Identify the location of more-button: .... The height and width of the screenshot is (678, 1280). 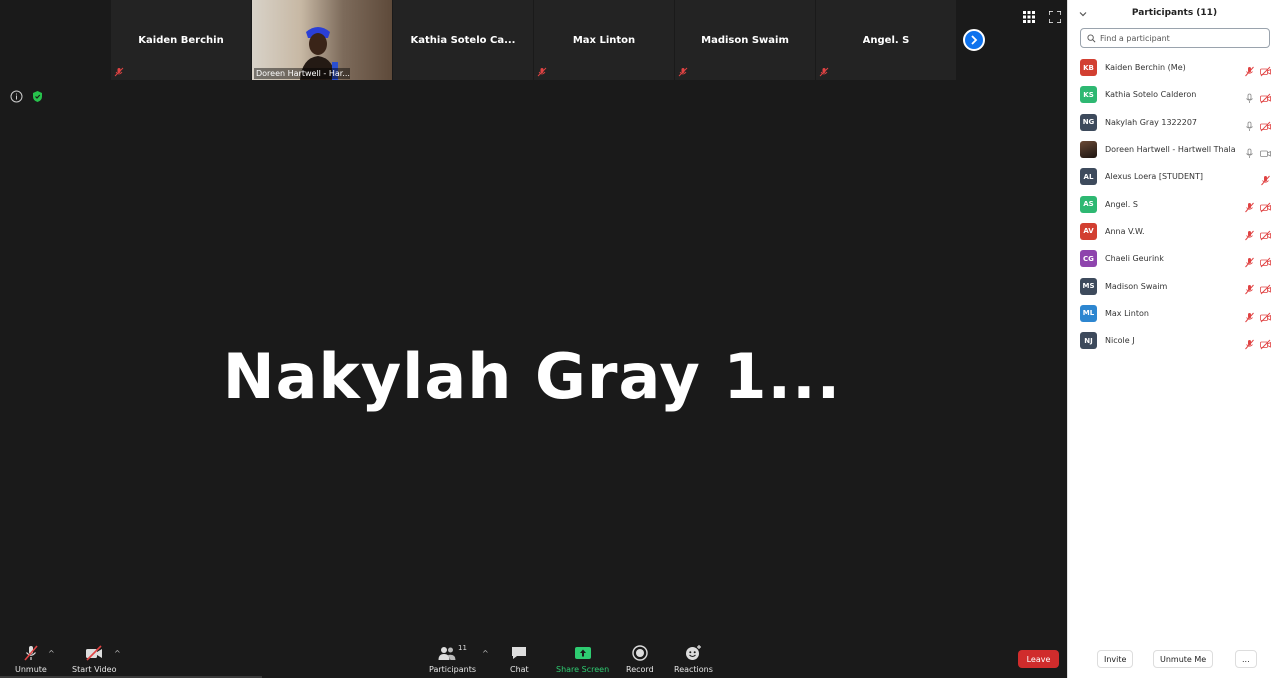
(1246, 659).